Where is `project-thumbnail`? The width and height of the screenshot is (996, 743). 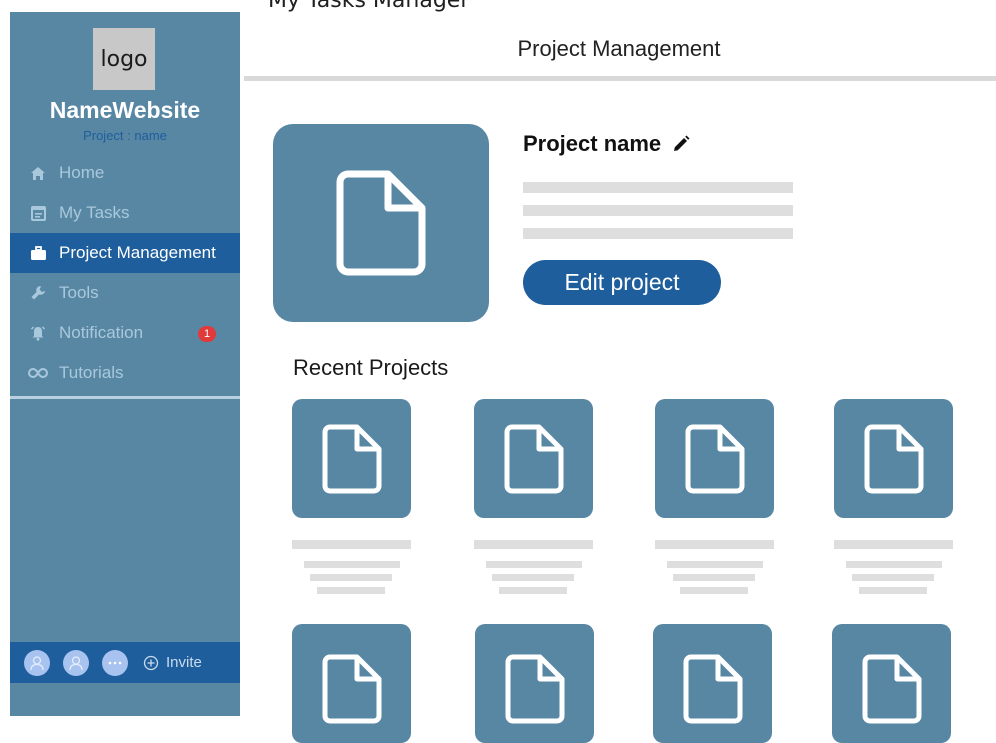
project-thumbnail is located at coordinates (381, 223).